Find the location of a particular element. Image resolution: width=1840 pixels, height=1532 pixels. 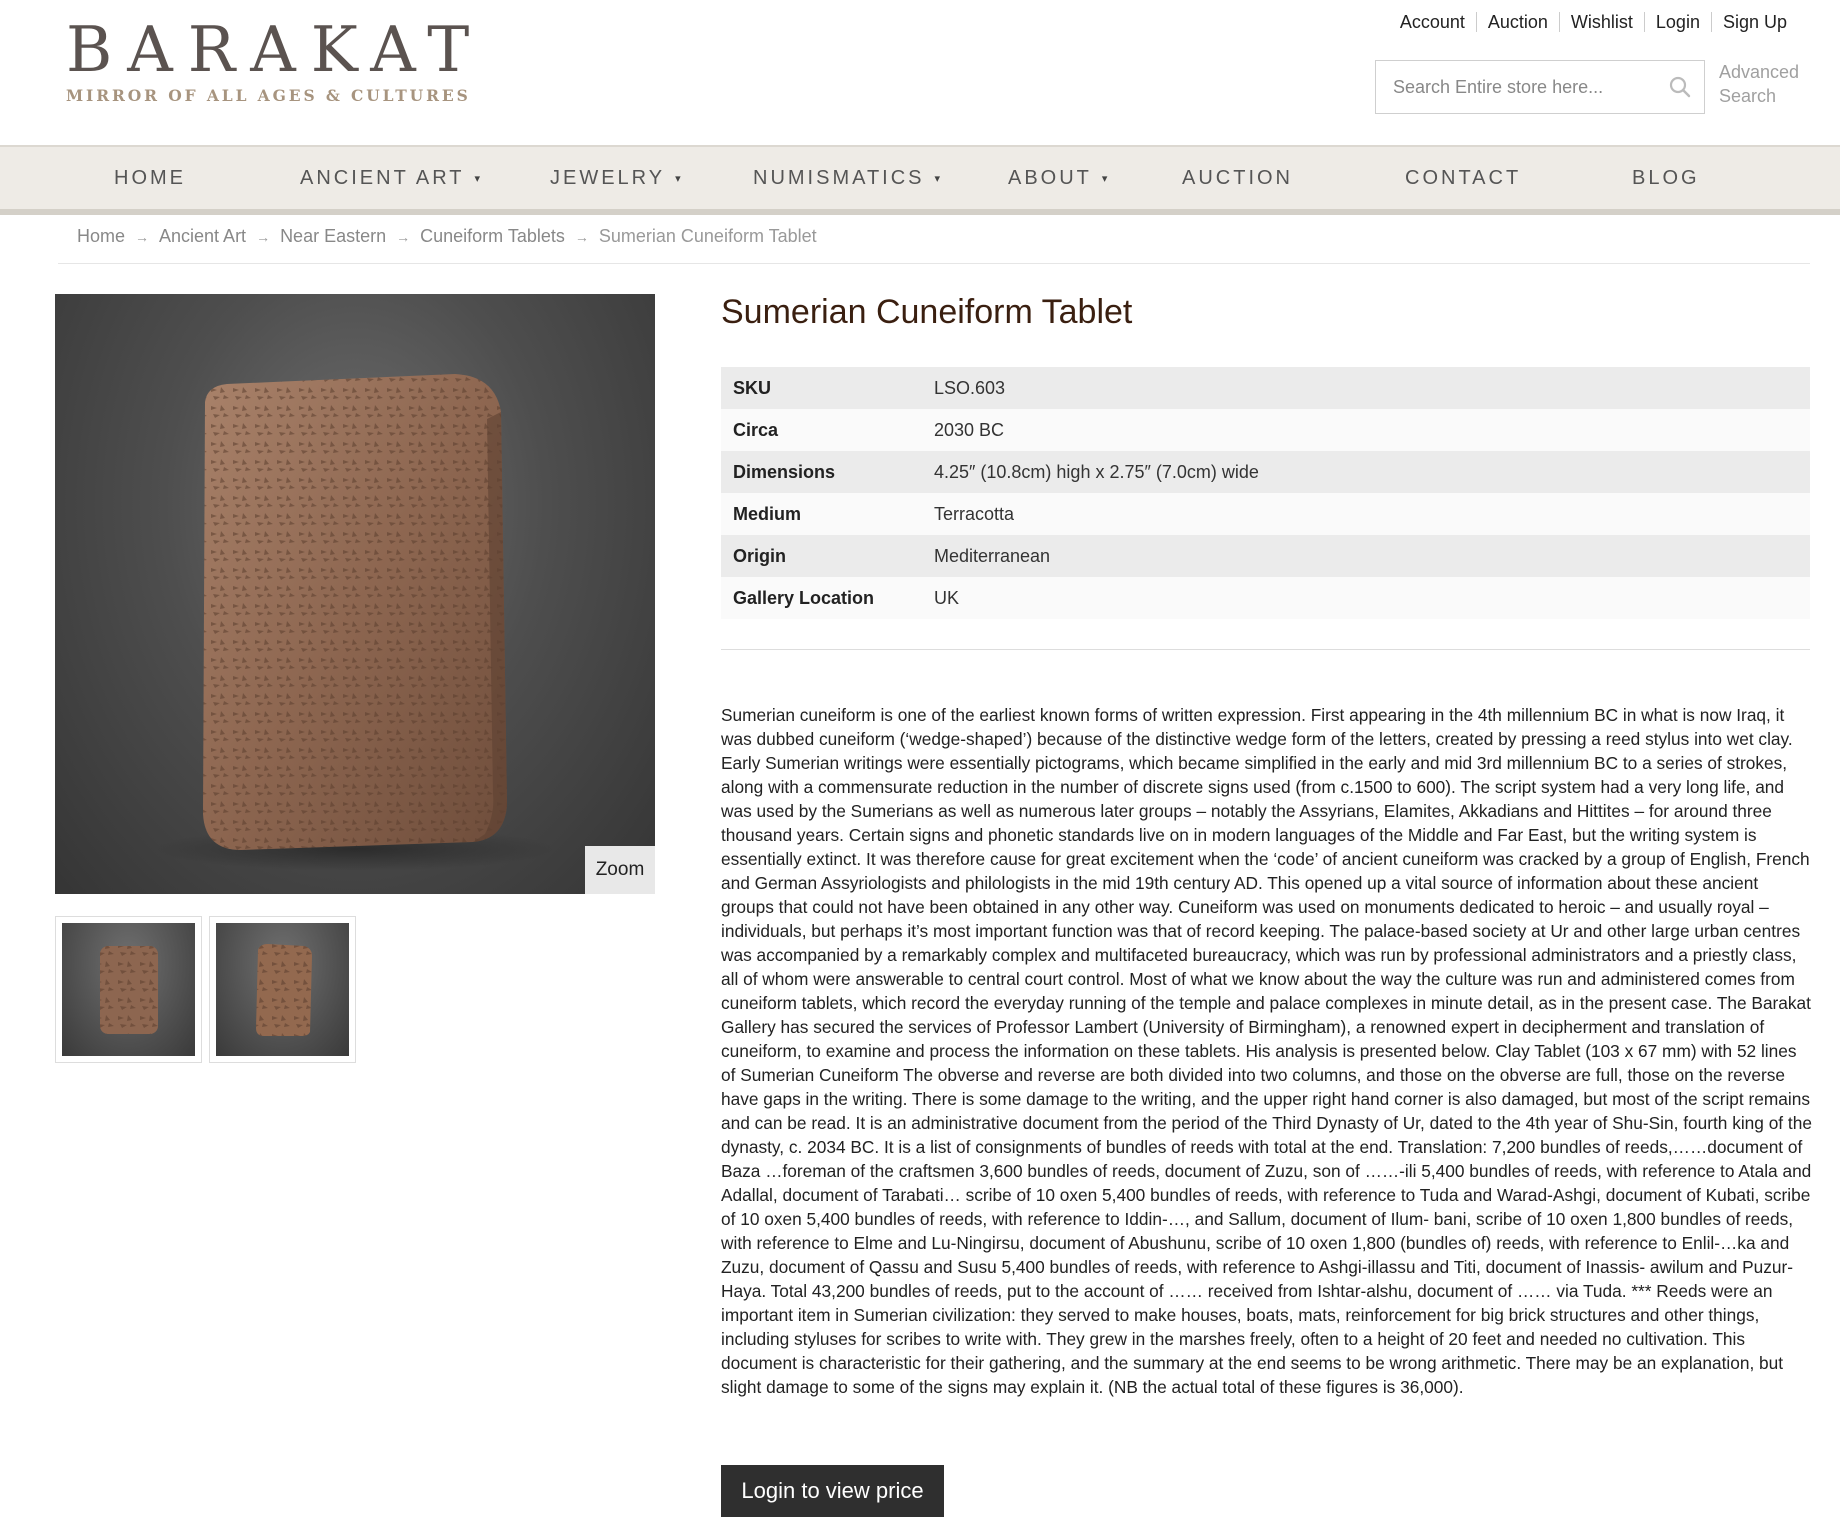

nav-label: JEWELRY is located at coordinates (608, 177).